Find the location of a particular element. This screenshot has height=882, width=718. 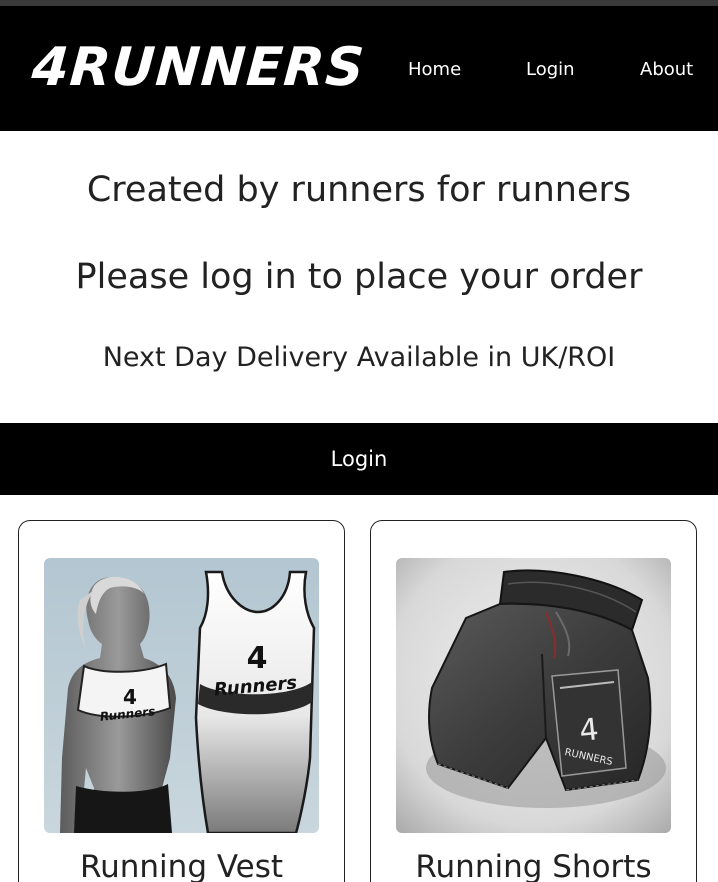

shorts-print-number: 4 is located at coordinates (589, 730).